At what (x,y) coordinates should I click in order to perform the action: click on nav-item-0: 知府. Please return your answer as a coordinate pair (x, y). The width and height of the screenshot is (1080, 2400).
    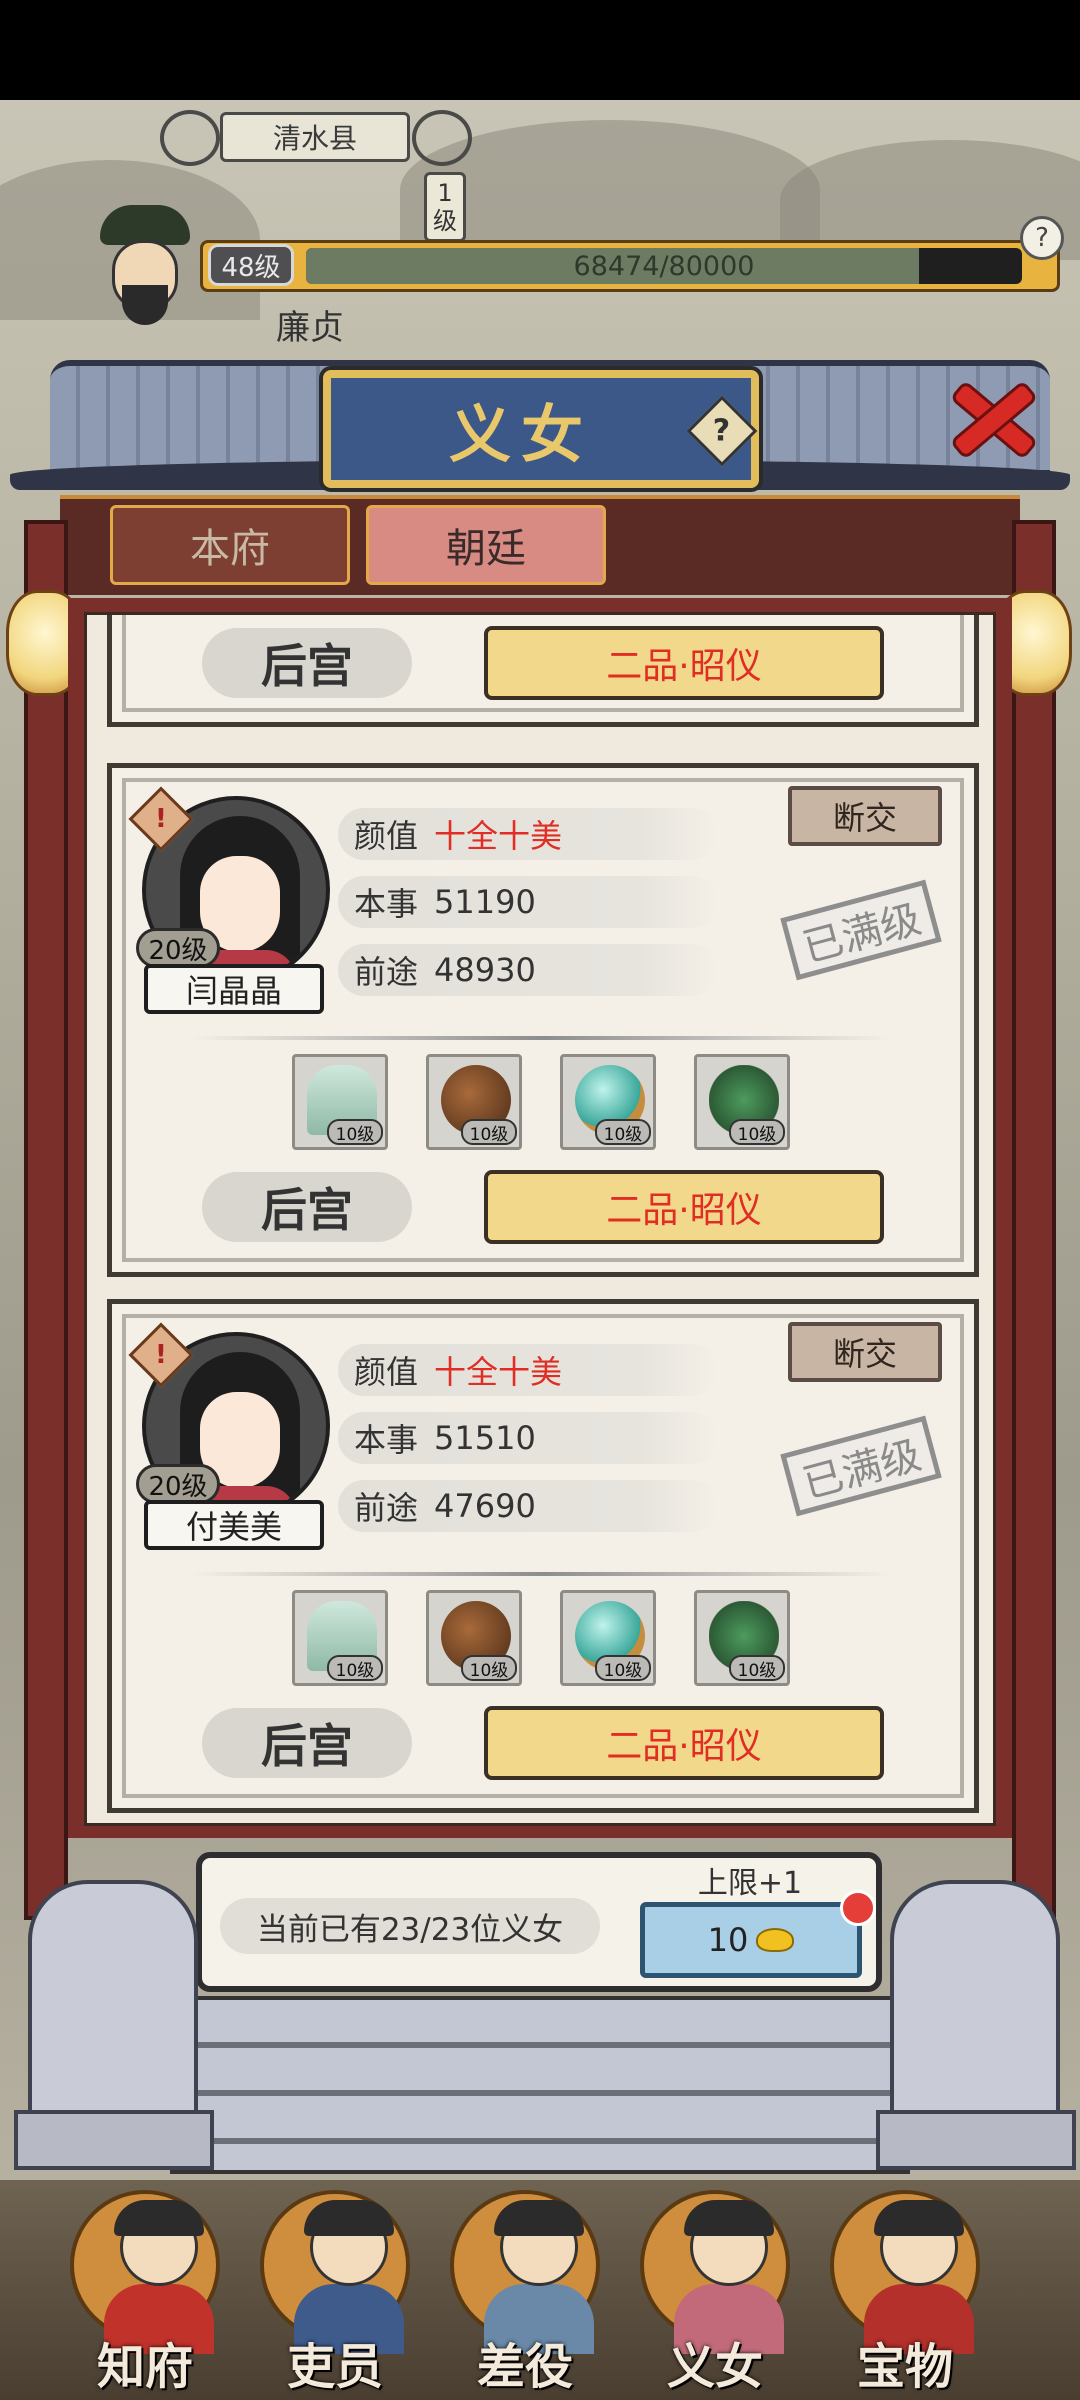
    Looking at the image, I should click on (145, 2295).